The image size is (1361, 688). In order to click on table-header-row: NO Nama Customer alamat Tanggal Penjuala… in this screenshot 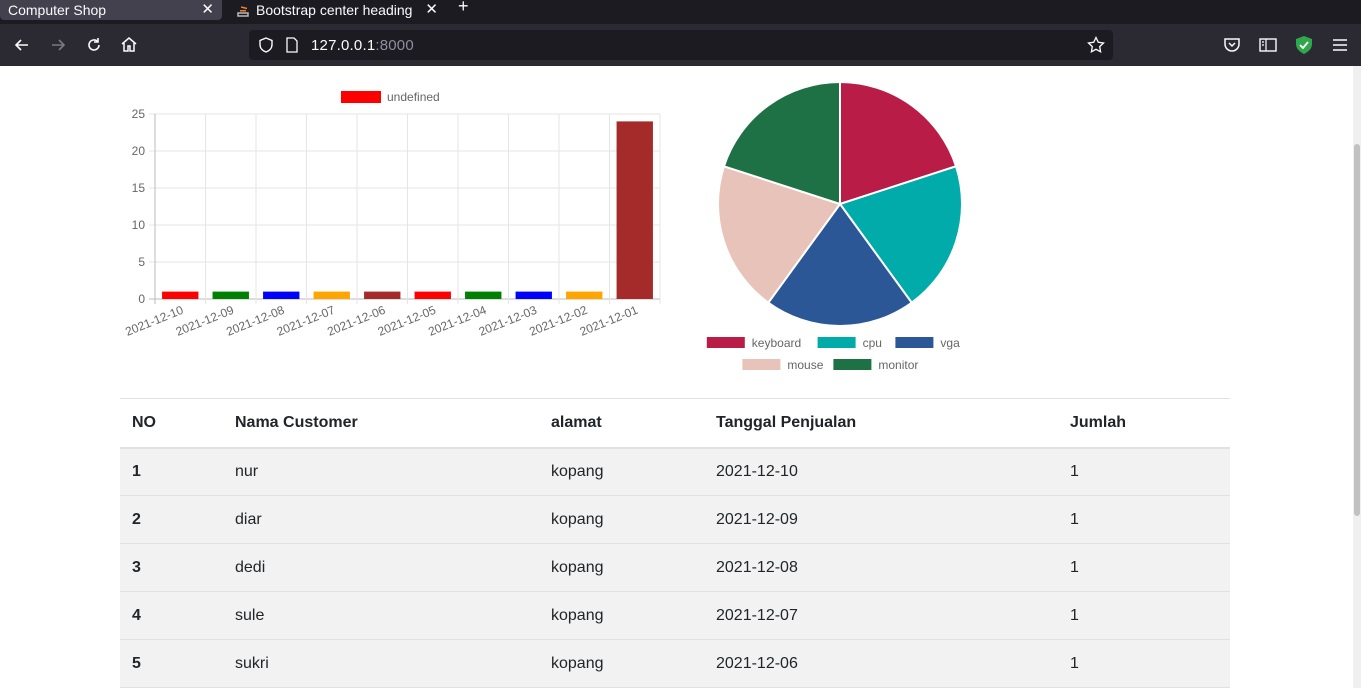, I will do `click(675, 423)`.